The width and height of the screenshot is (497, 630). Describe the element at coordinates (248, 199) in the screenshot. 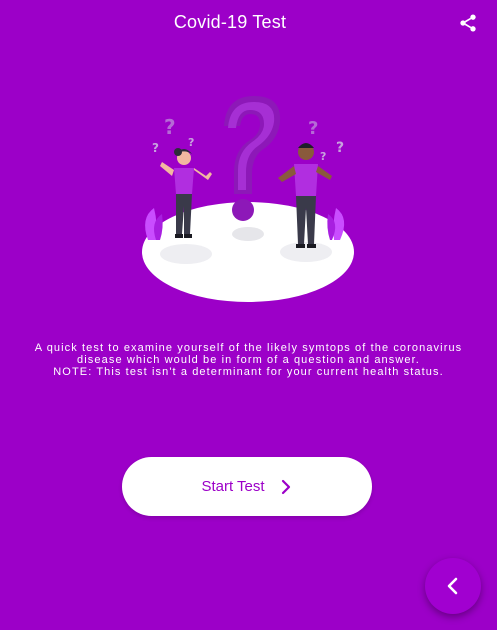

I see `covid-question-illustration: ? ? ? ? ? ?` at that location.